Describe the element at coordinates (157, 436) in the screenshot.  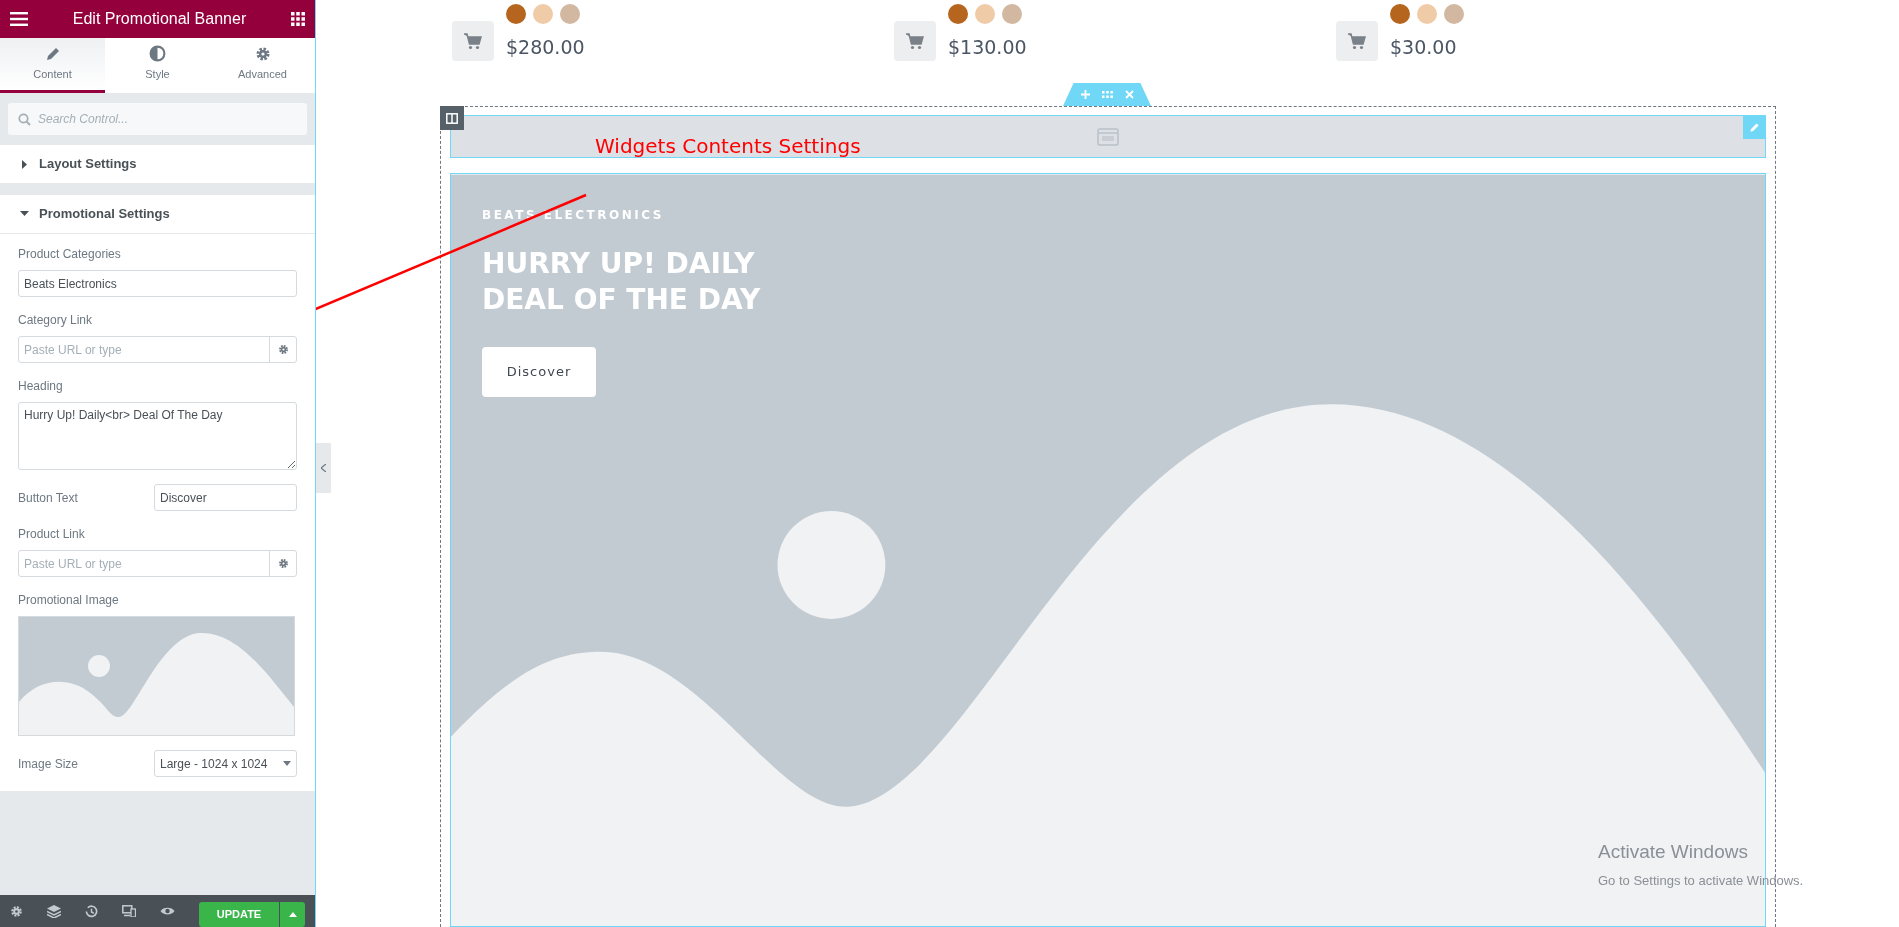
I see `textarea-field: Hurry Up! Daily<br> Deal Of The Day` at that location.